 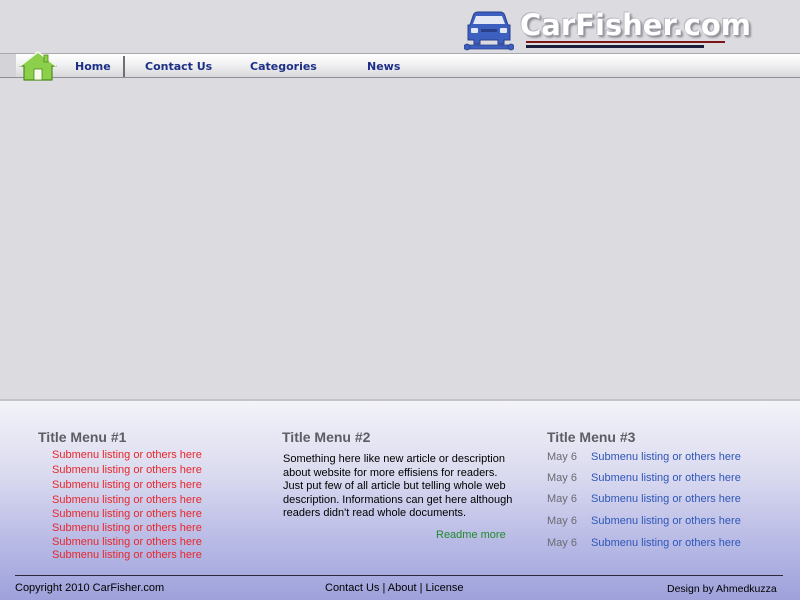 I want to click on car-wrench-icon, so click(x=489, y=31).